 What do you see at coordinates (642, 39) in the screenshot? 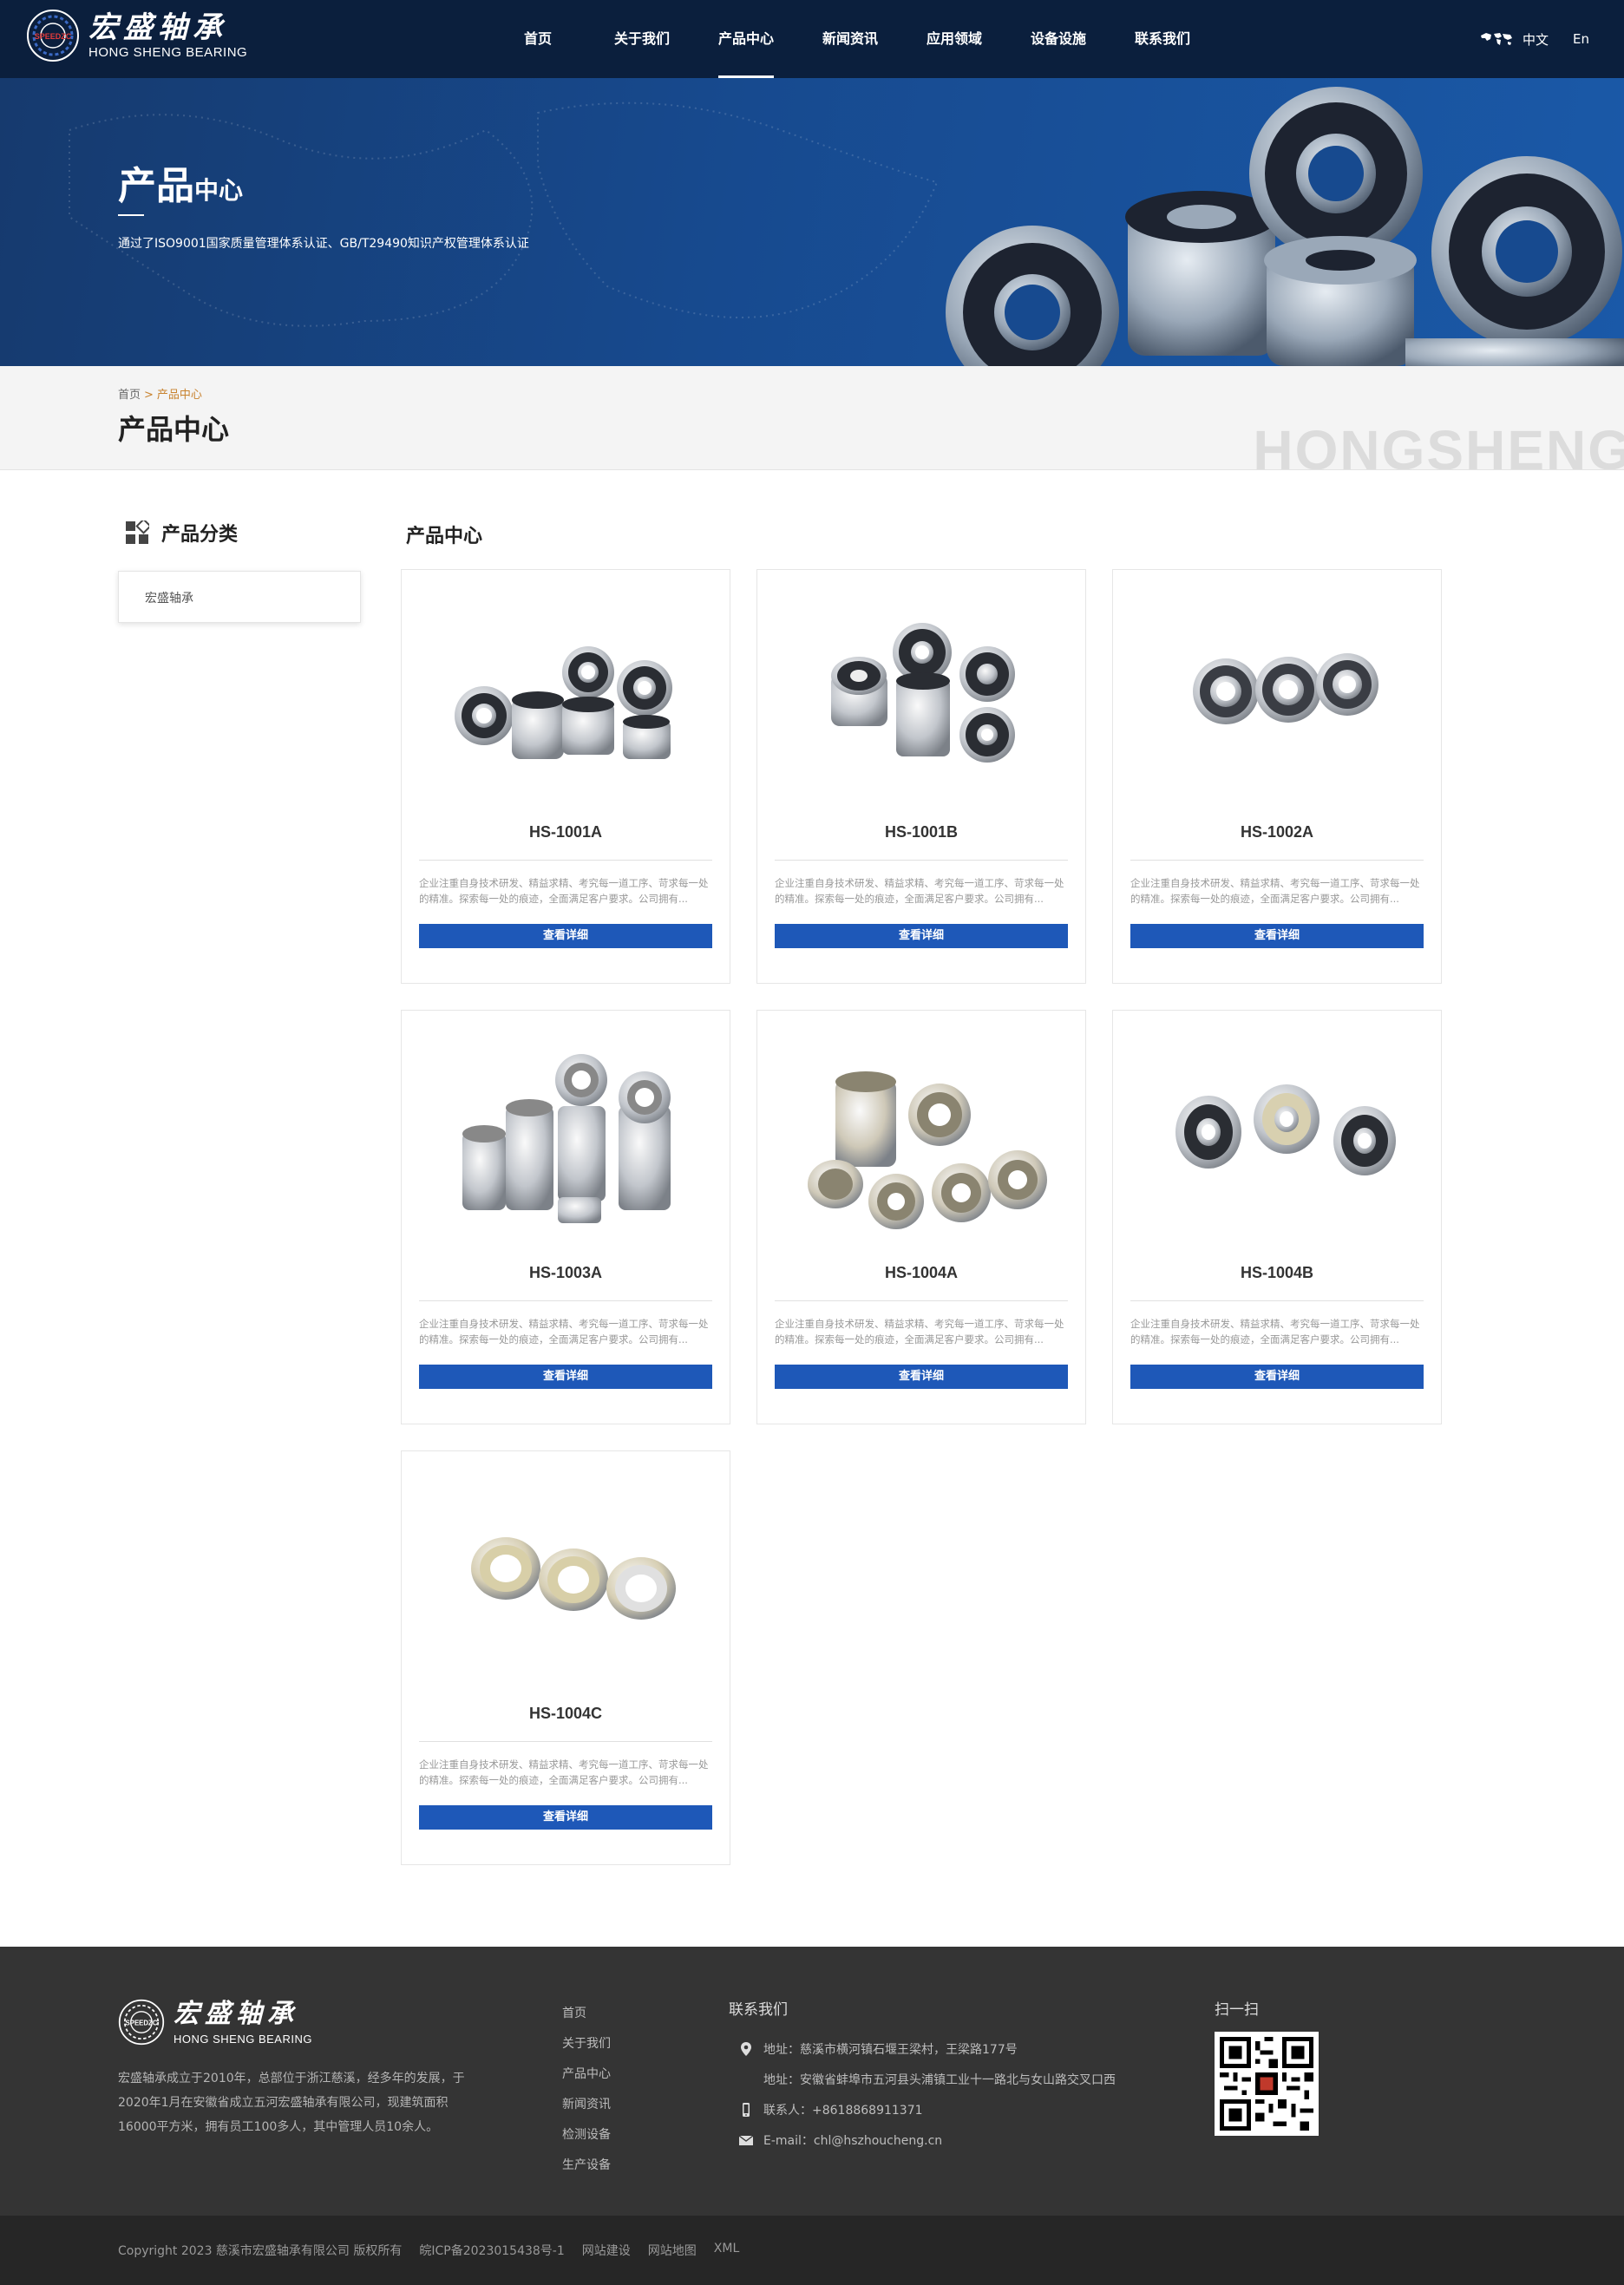
I see `nav-about: 关于我们` at bounding box center [642, 39].